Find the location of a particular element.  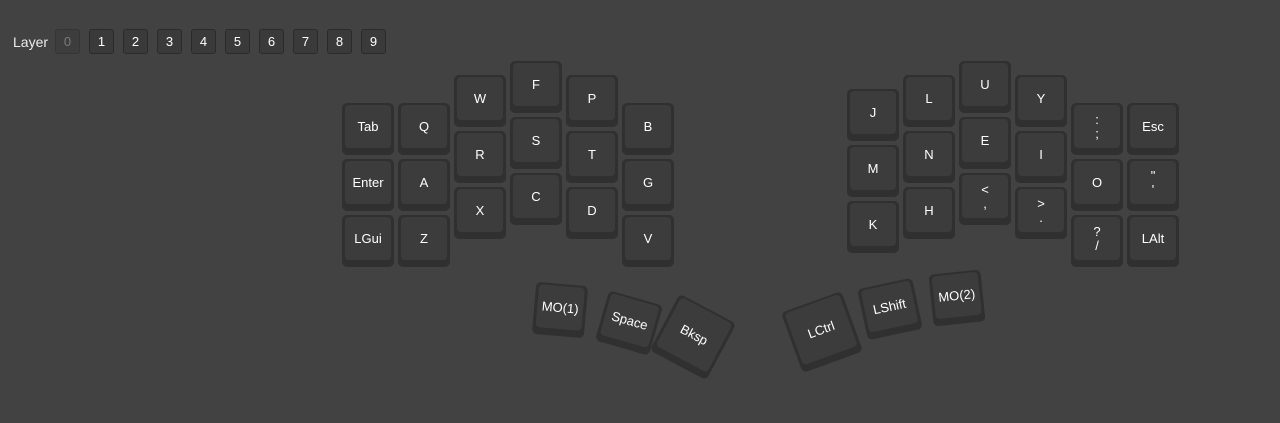

key-v: V is located at coordinates (648, 241).